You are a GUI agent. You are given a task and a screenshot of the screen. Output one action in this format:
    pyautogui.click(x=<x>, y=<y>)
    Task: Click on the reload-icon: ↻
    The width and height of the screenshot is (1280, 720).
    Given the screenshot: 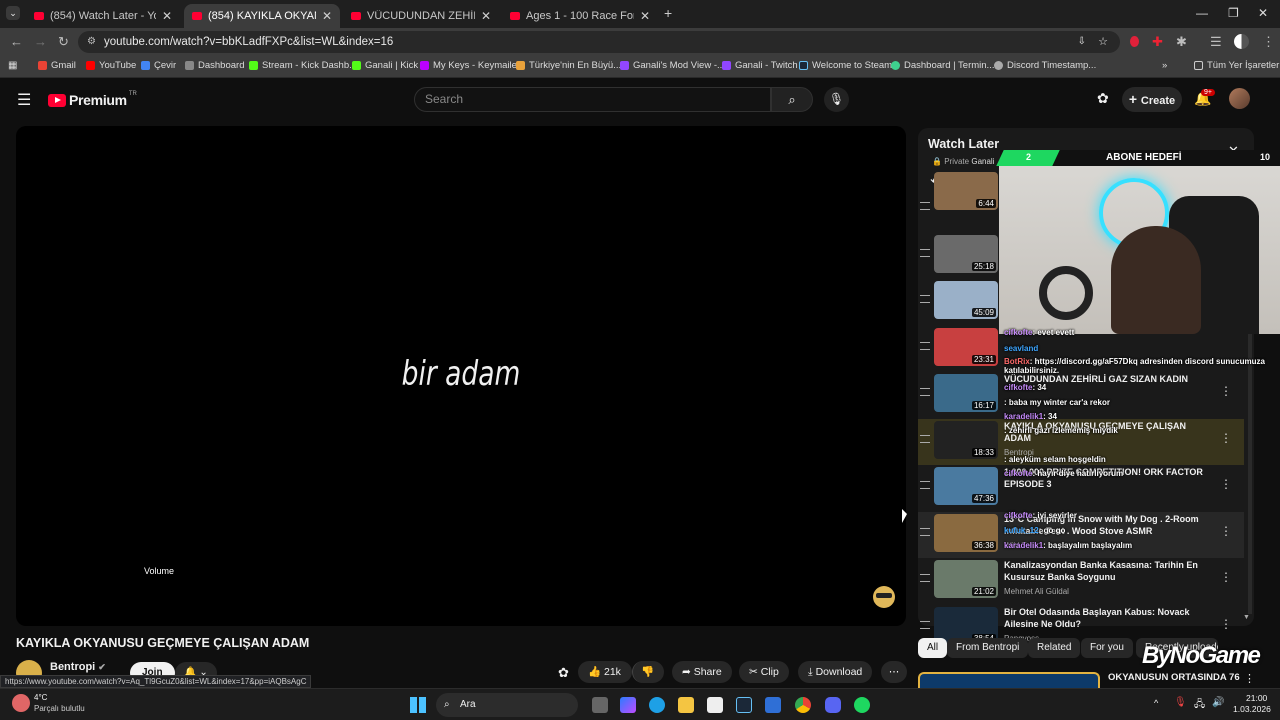 What is the action you would take?
    pyautogui.click(x=63, y=42)
    